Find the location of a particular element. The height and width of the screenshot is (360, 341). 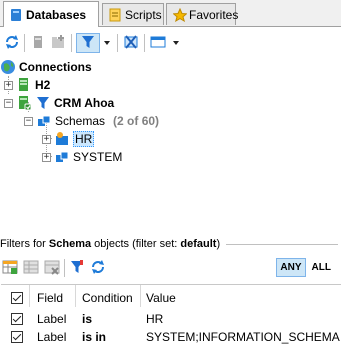

refresh-button is located at coordinates (12, 43).